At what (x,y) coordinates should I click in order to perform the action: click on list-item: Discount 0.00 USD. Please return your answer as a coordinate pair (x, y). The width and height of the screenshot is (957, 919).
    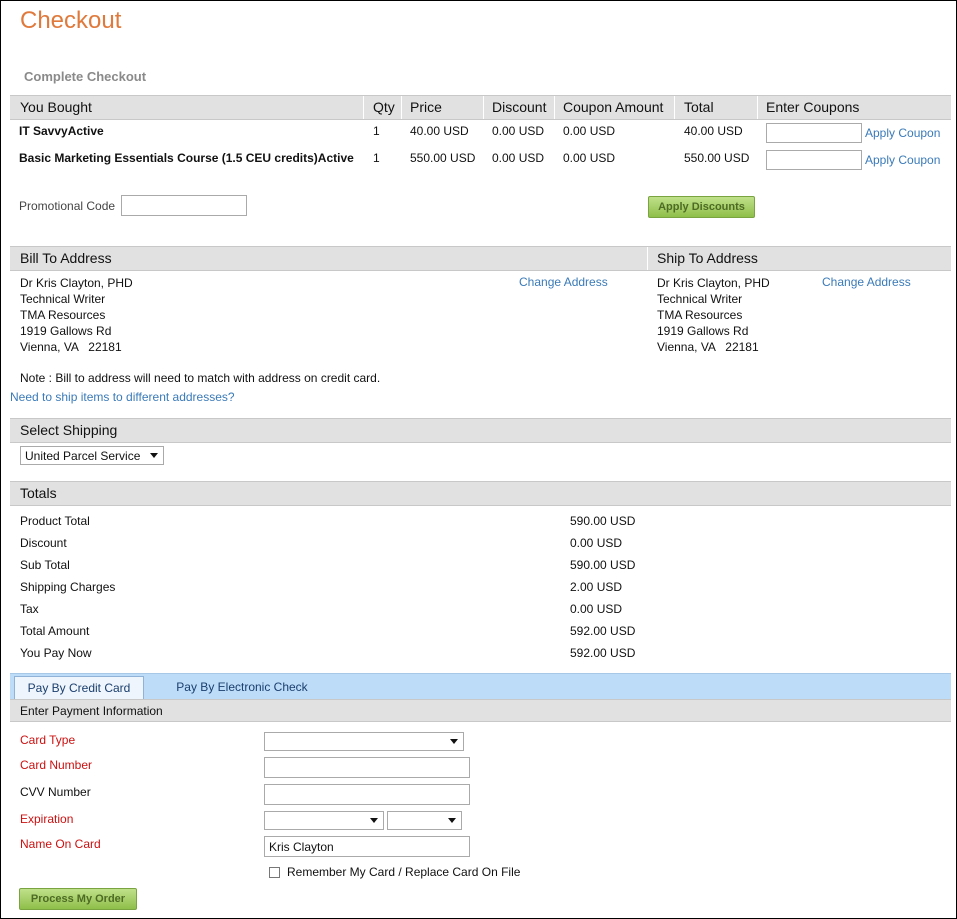
    Looking at the image, I should click on (340, 543).